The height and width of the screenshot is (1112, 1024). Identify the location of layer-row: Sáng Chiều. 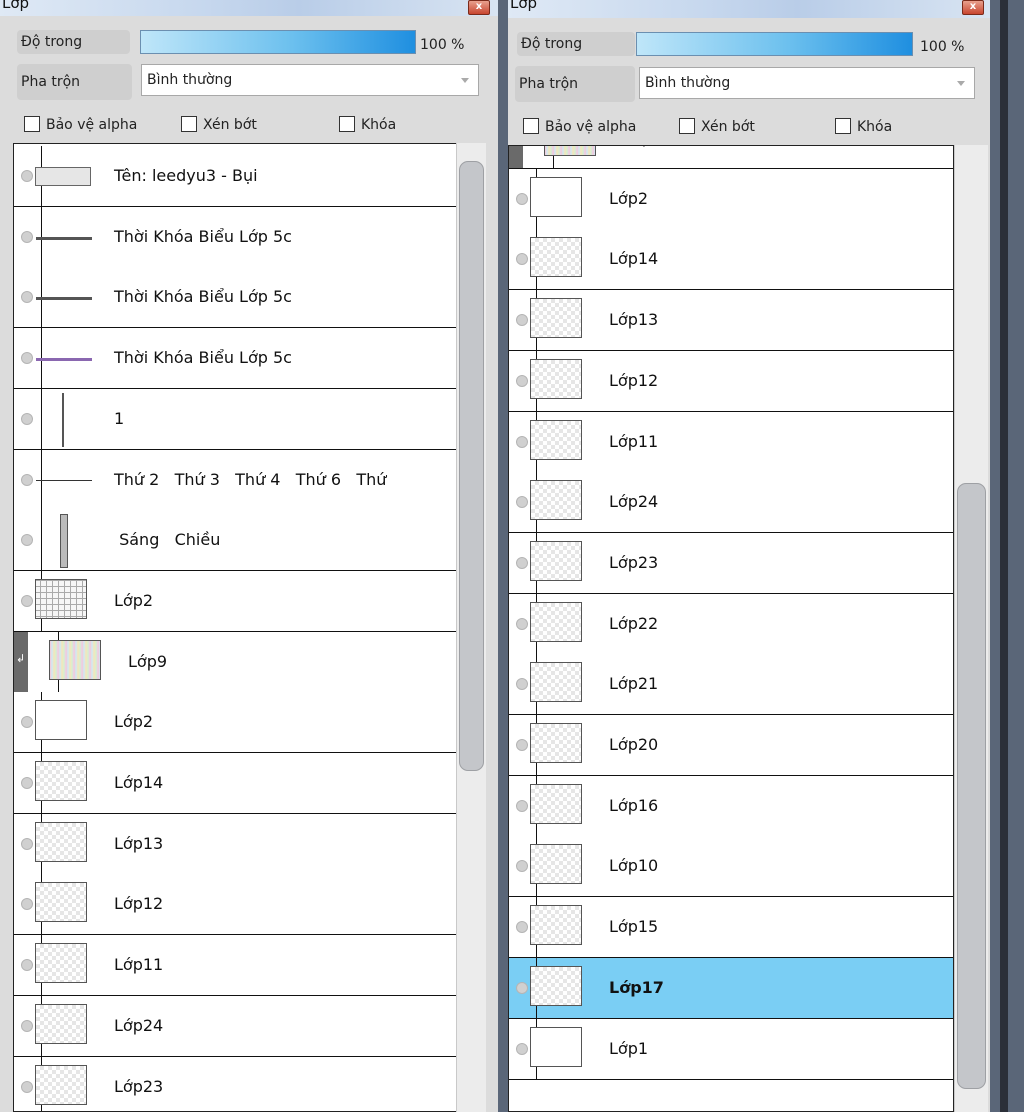
(237, 541).